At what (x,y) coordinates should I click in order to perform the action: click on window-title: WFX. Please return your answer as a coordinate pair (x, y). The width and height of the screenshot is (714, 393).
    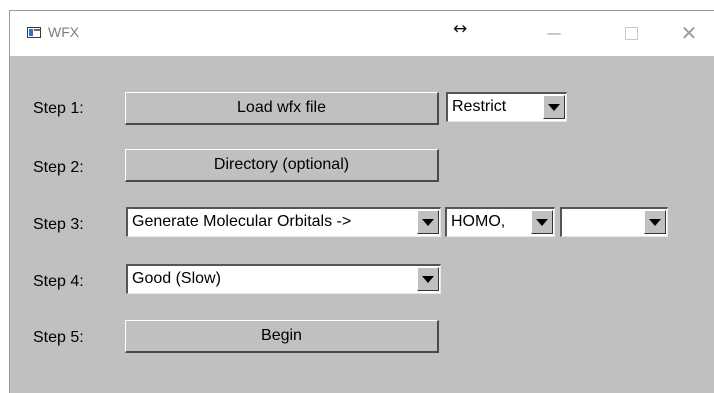
    Looking at the image, I should click on (64, 32).